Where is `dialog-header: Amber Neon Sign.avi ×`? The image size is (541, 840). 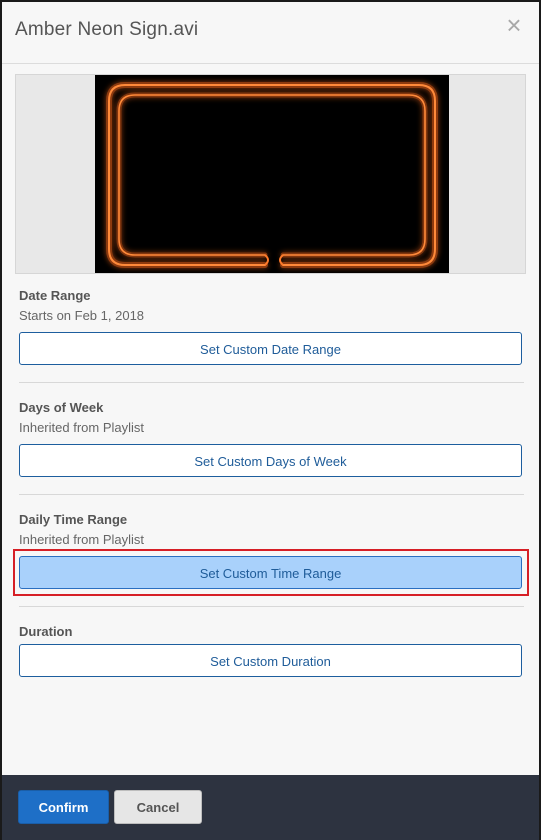
dialog-header: Amber Neon Sign.avi × is located at coordinates (270, 33).